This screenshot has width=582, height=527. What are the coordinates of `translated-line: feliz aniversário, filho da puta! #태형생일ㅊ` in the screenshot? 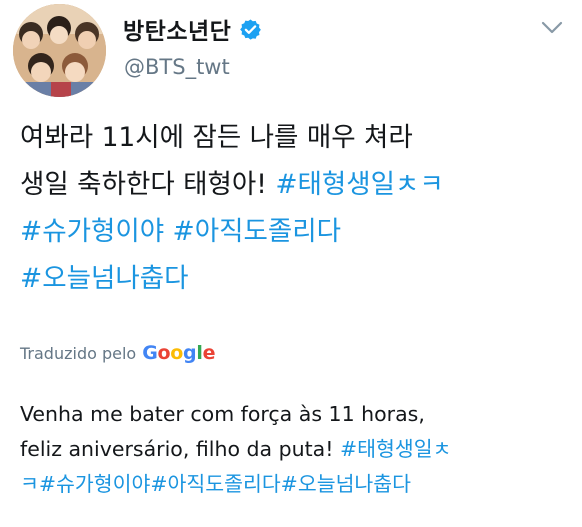 It's located at (300, 449).